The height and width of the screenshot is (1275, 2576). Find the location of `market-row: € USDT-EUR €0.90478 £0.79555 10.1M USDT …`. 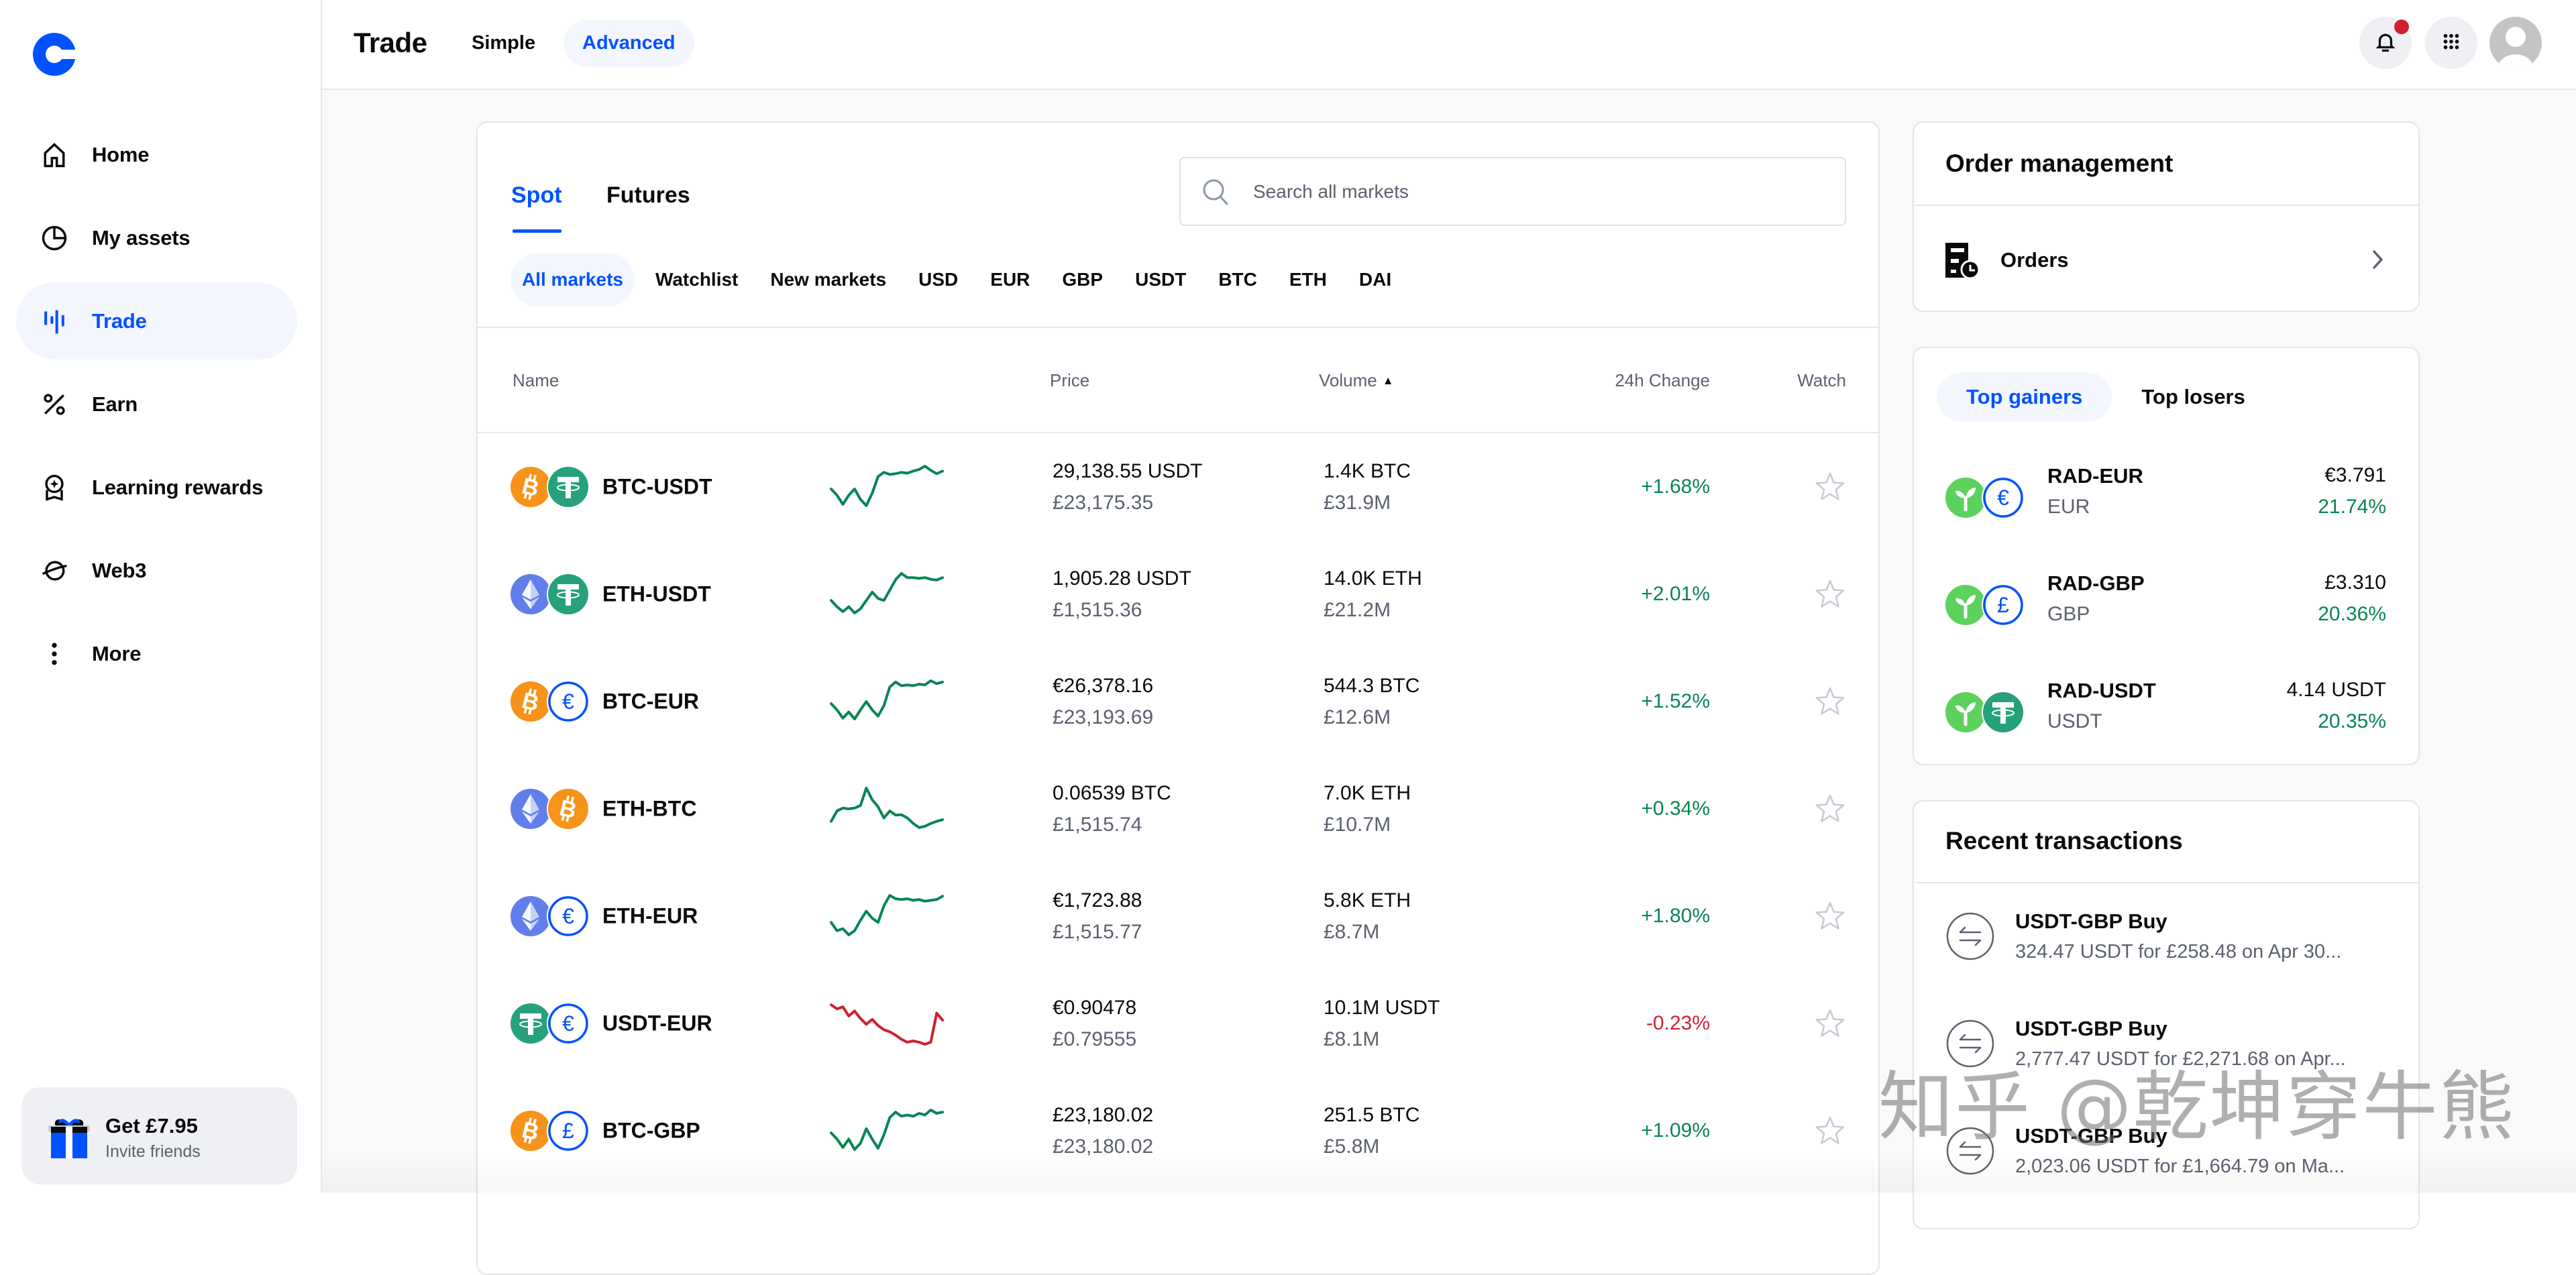

market-row: € USDT-EUR €0.90478 £0.79555 10.1M USDT … is located at coordinates (1178, 1023).